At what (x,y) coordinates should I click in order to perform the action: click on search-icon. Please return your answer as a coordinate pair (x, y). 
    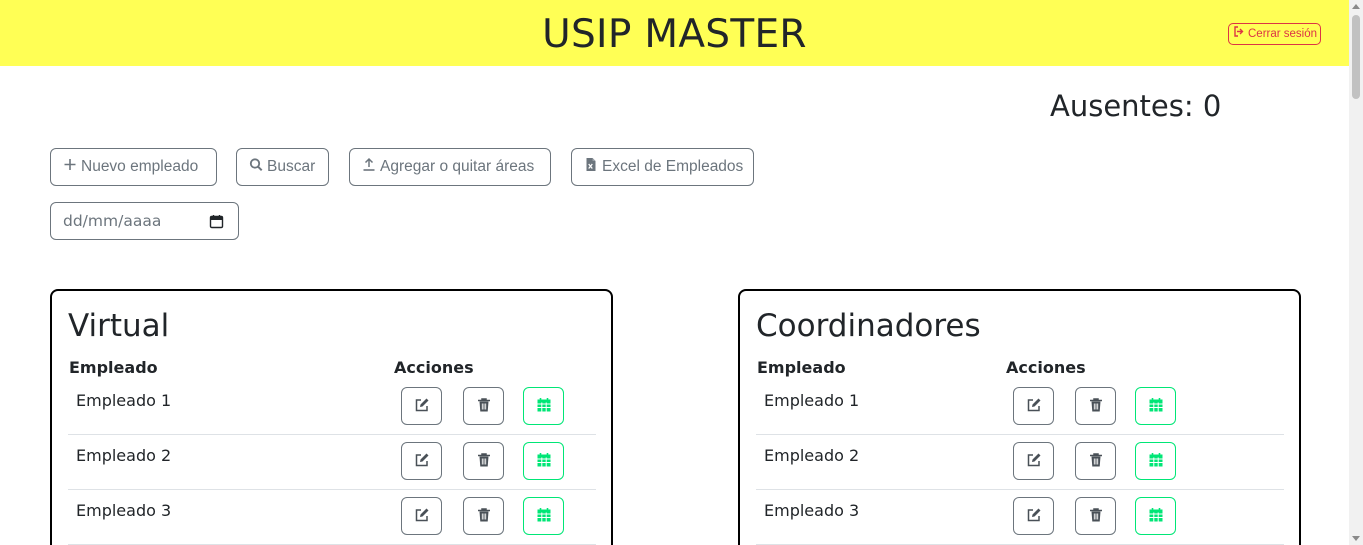
    Looking at the image, I should click on (256, 167).